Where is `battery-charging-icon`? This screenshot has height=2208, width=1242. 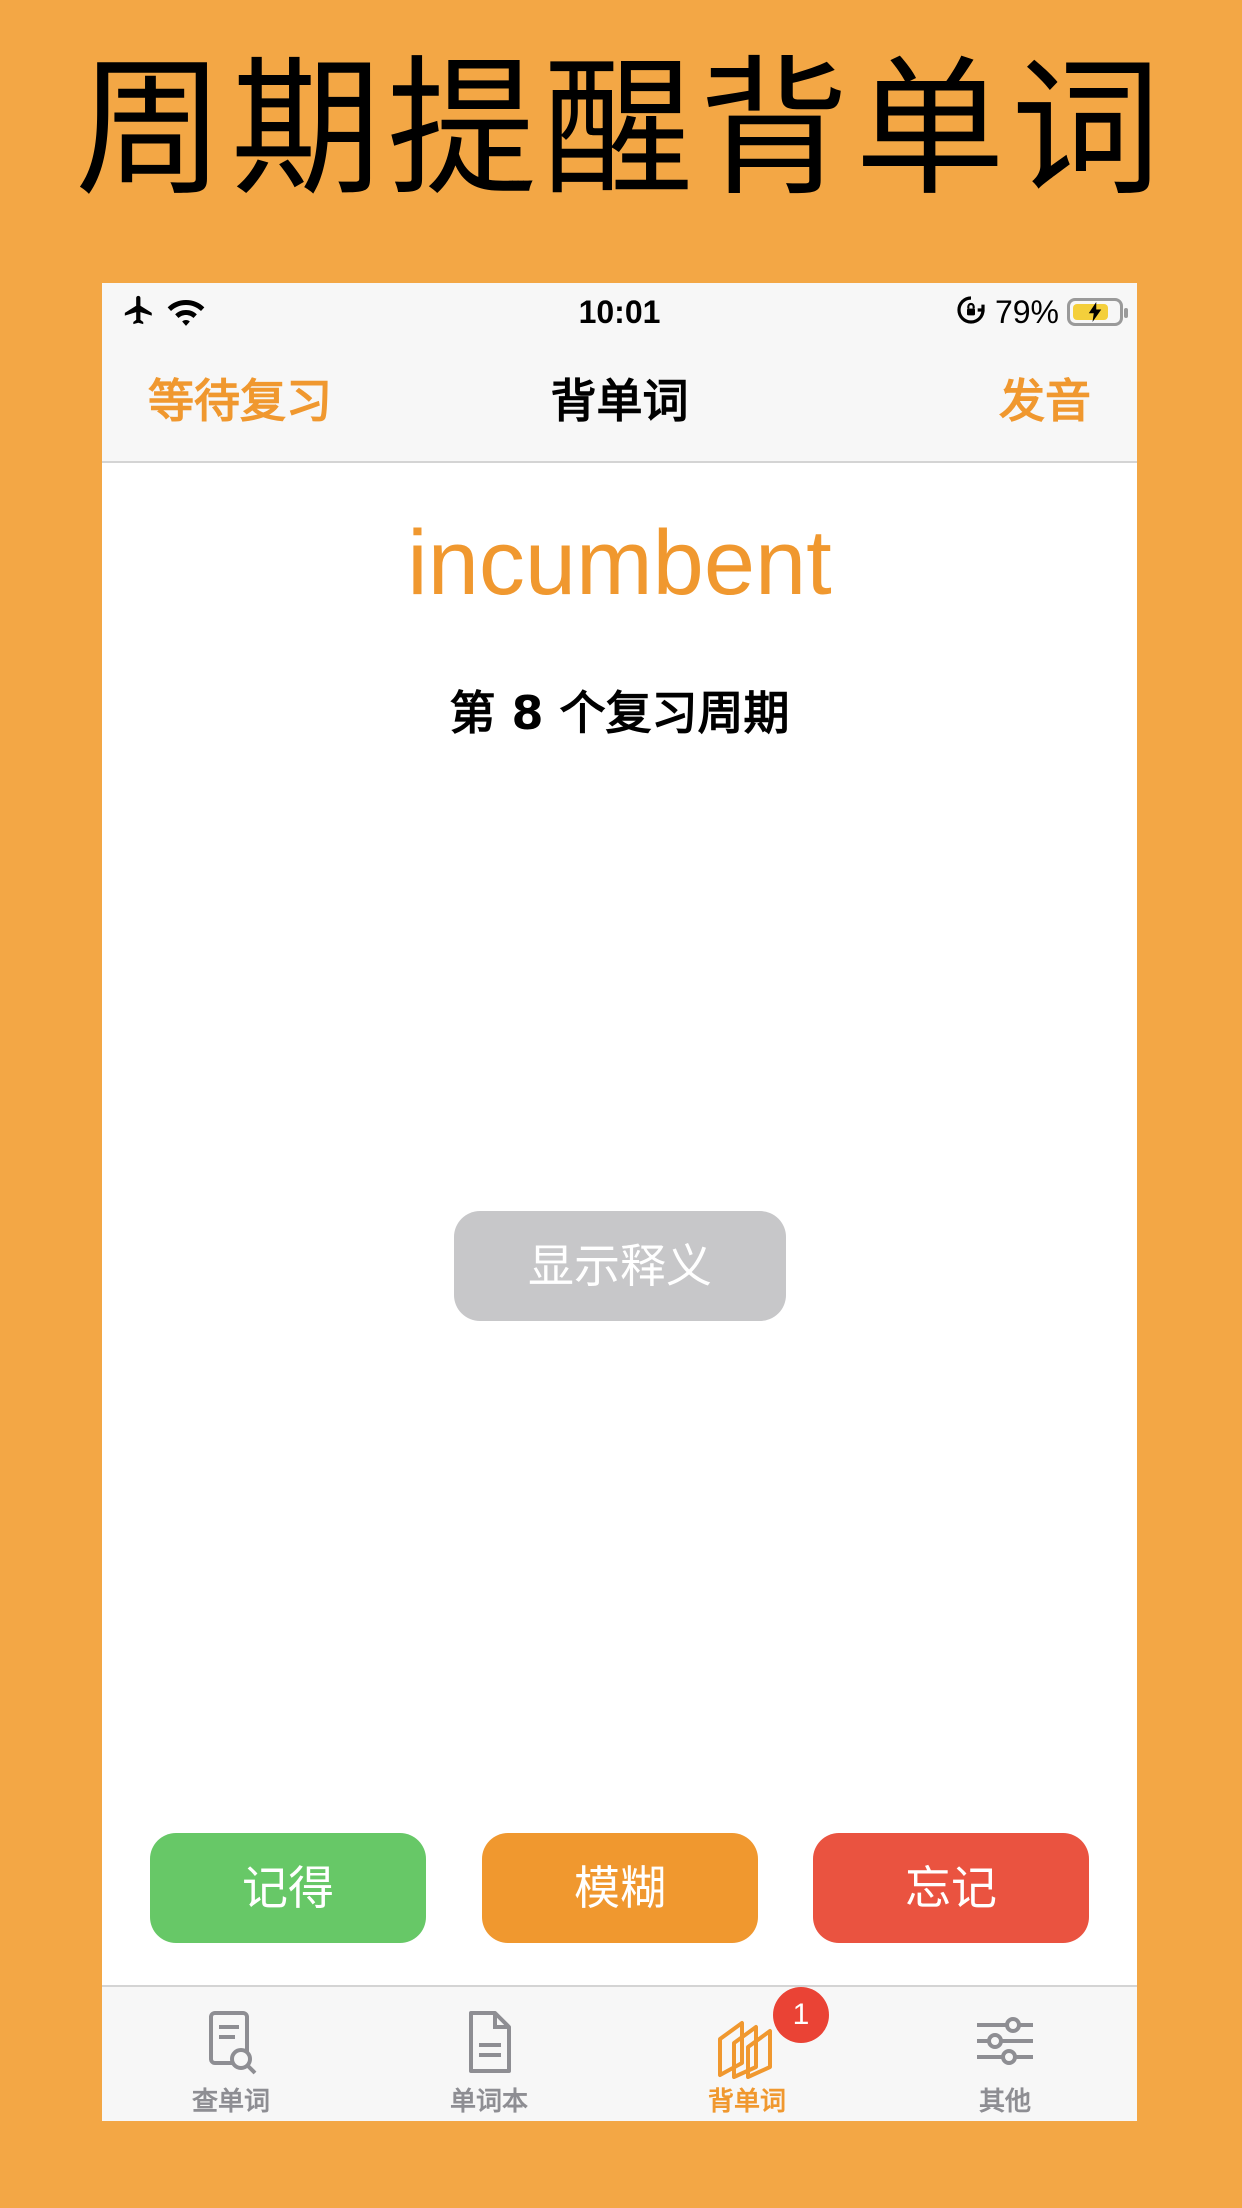
battery-charging-icon is located at coordinates (1097, 312).